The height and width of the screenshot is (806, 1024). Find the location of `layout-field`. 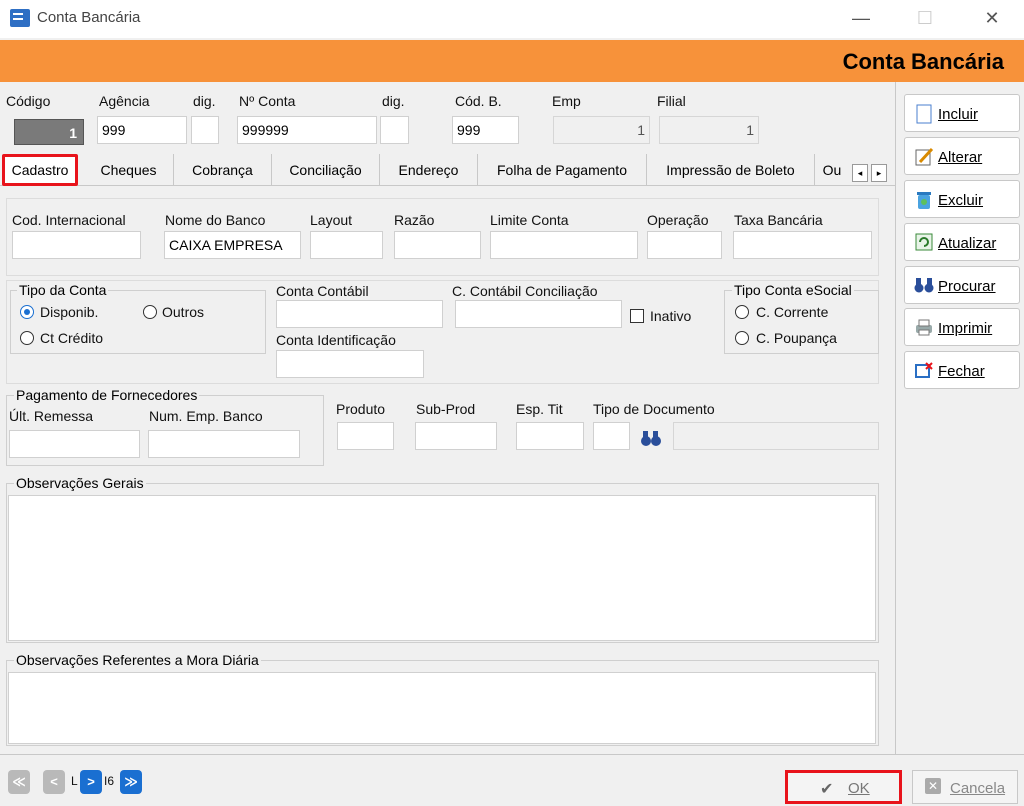

layout-field is located at coordinates (346, 245).